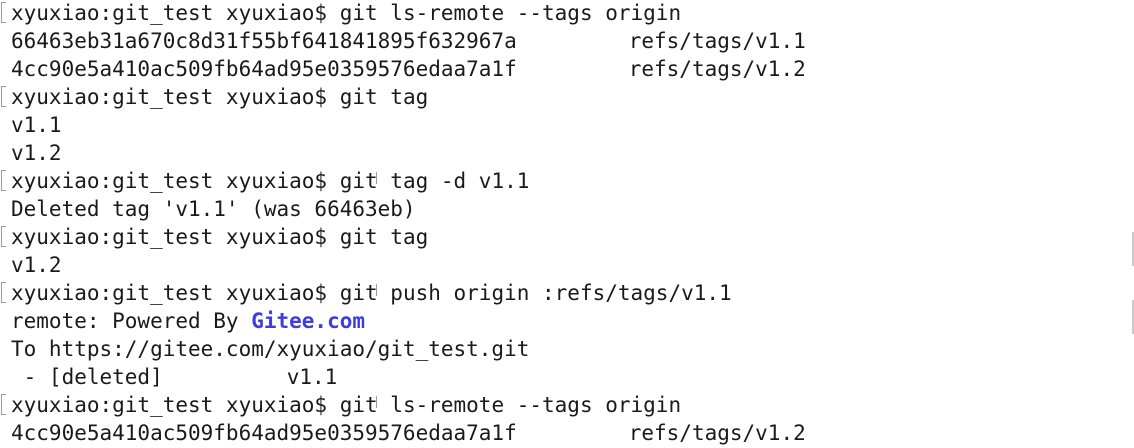 This screenshot has height=448, width=1134. Describe the element at coordinates (403, 377) in the screenshot. I see `deleted-line: - [deleted] v1.1` at that location.